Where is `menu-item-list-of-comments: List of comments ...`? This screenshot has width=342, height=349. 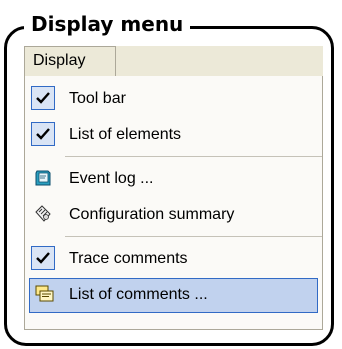
menu-item-list-of-comments: List of comments ... is located at coordinates (173, 295).